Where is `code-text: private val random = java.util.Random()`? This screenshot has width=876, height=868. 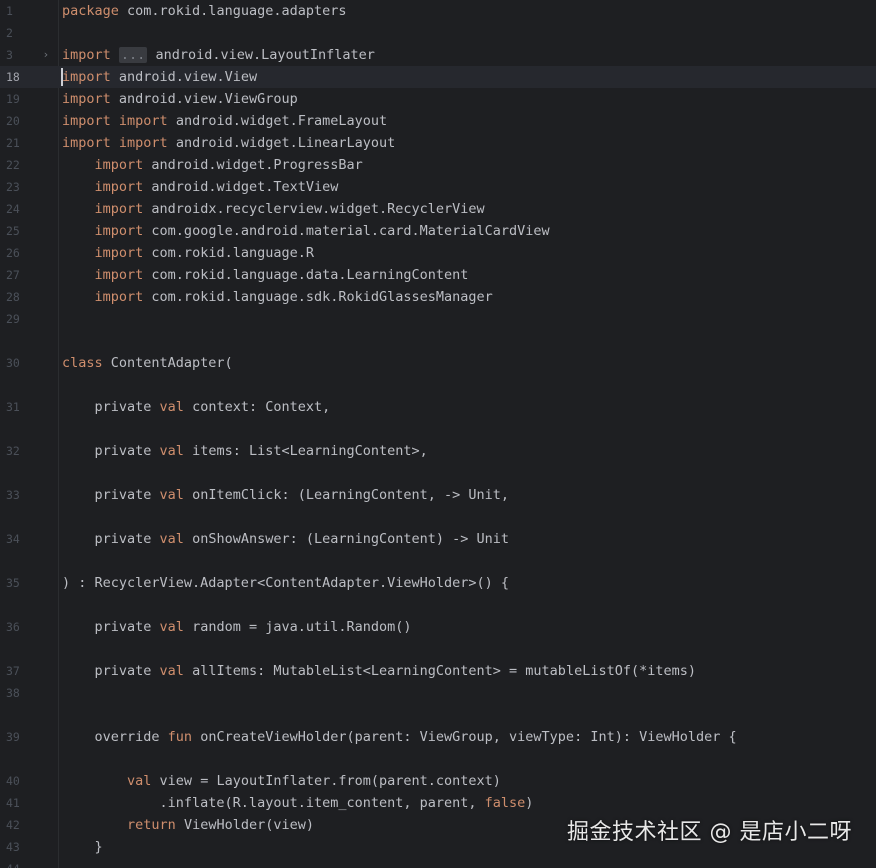
code-text: private val random = java.util.Random() is located at coordinates (237, 627).